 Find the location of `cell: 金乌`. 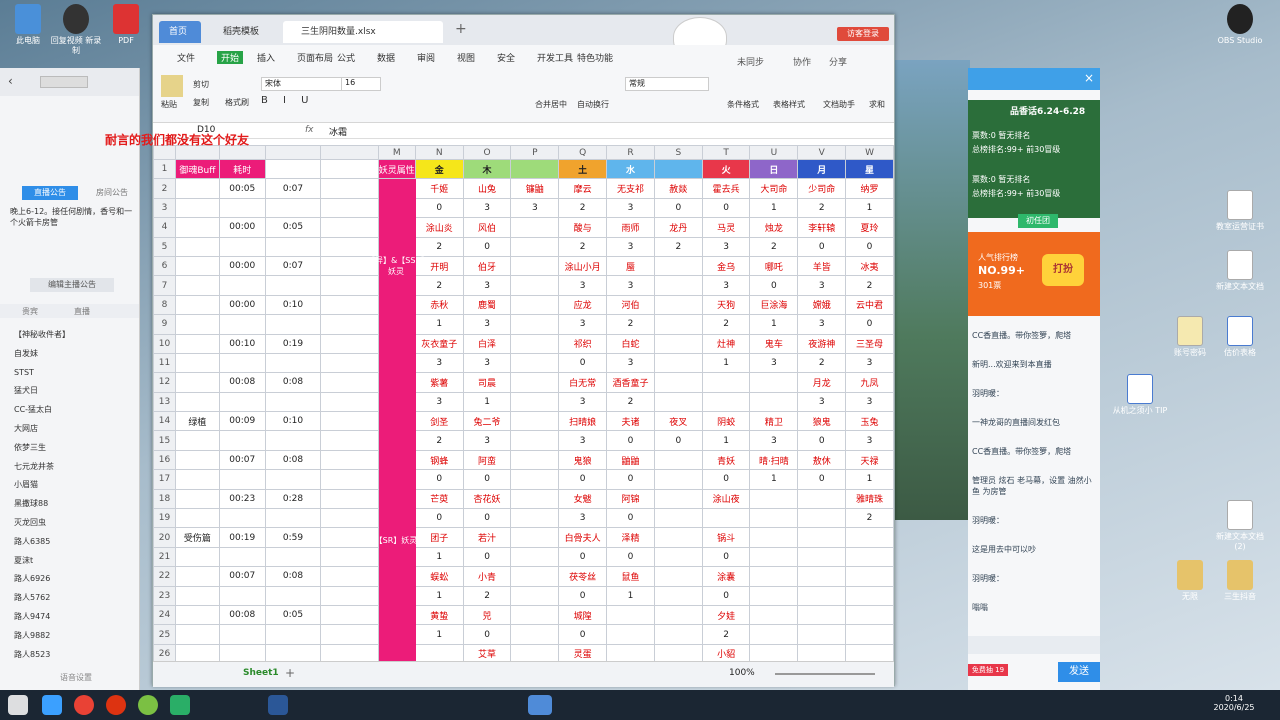

cell: 金乌 is located at coordinates (726, 266).